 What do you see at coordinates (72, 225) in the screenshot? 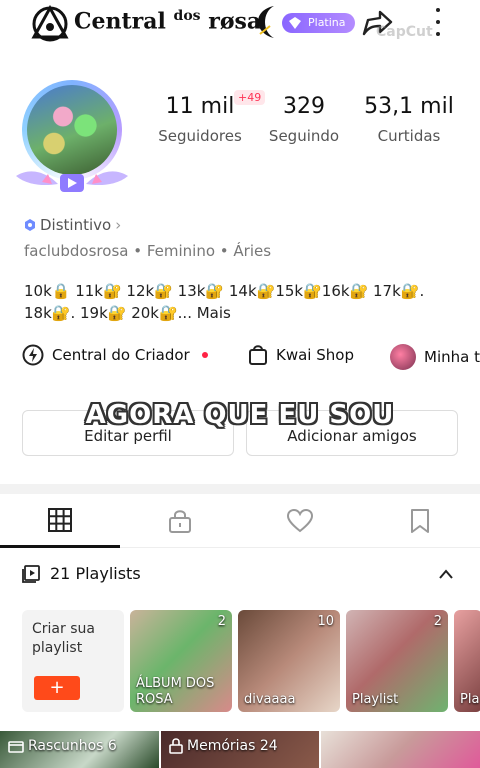
I see `distintivo-link: Distintivo ›` at bounding box center [72, 225].